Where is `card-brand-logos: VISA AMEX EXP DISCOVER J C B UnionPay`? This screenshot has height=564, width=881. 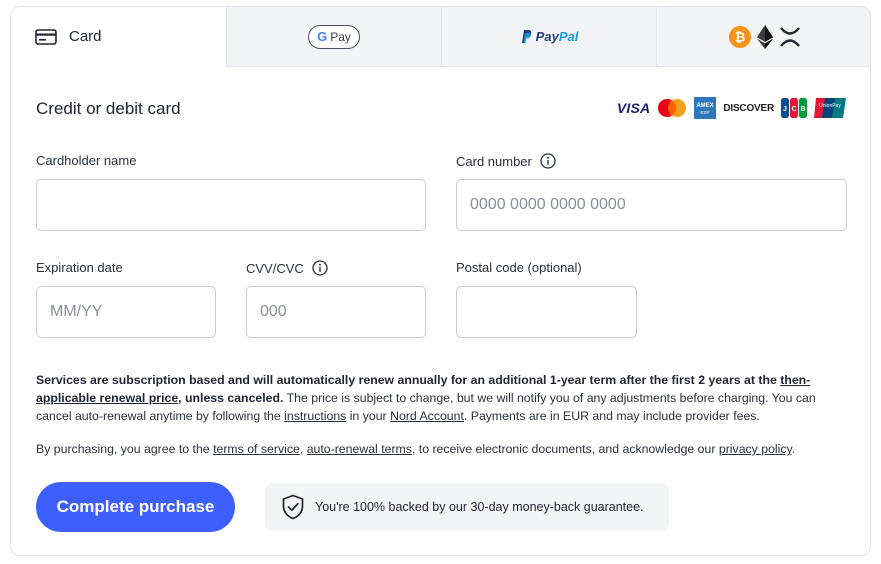 card-brand-logos: VISA AMEX EXP DISCOVER J C B UnionPay is located at coordinates (731, 108).